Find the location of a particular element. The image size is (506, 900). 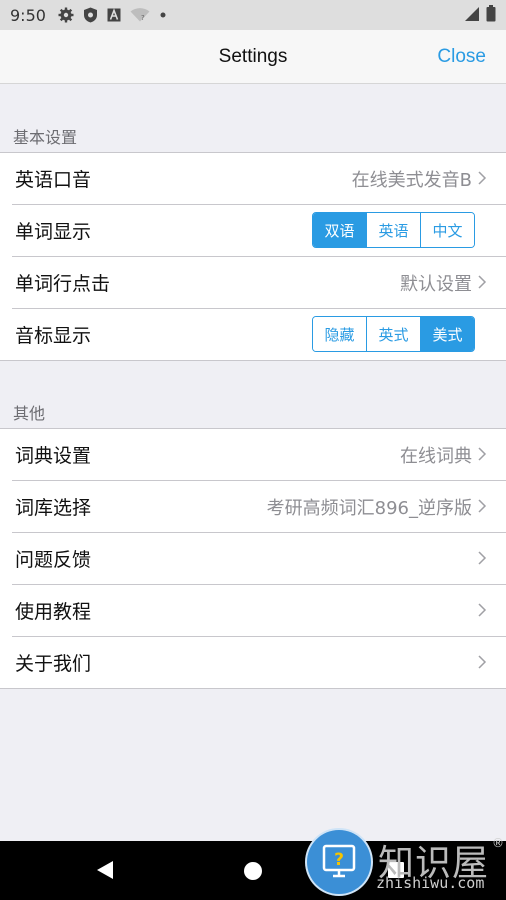

battery-icon is located at coordinates (491, 13).